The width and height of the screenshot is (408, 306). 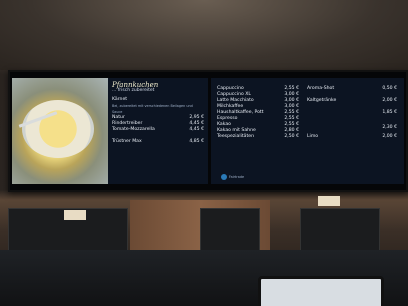 I want to click on food-photo, so click(x=60, y=131).